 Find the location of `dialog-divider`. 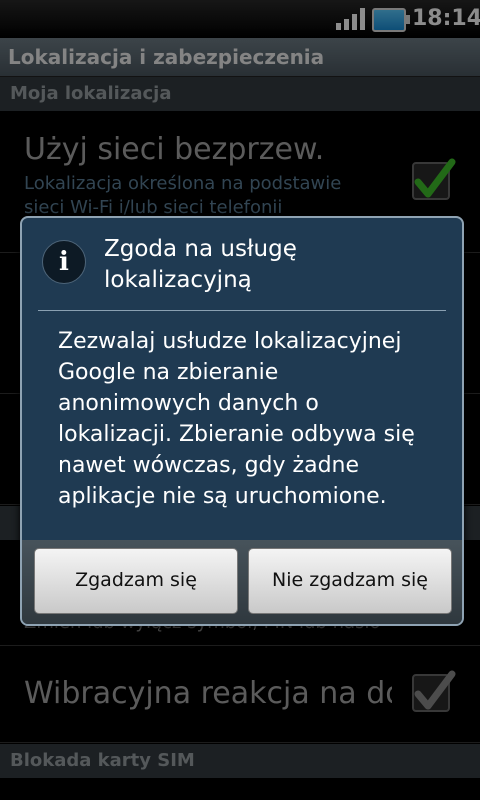

dialog-divider is located at coordinates (242, 310).